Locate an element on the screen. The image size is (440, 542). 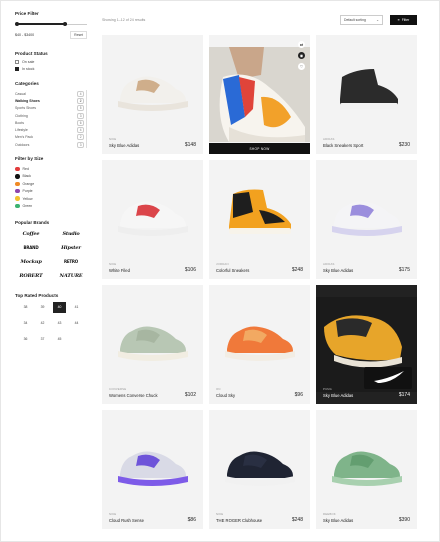
brand-logo: ROBERT is located at coordinates (31, 276).